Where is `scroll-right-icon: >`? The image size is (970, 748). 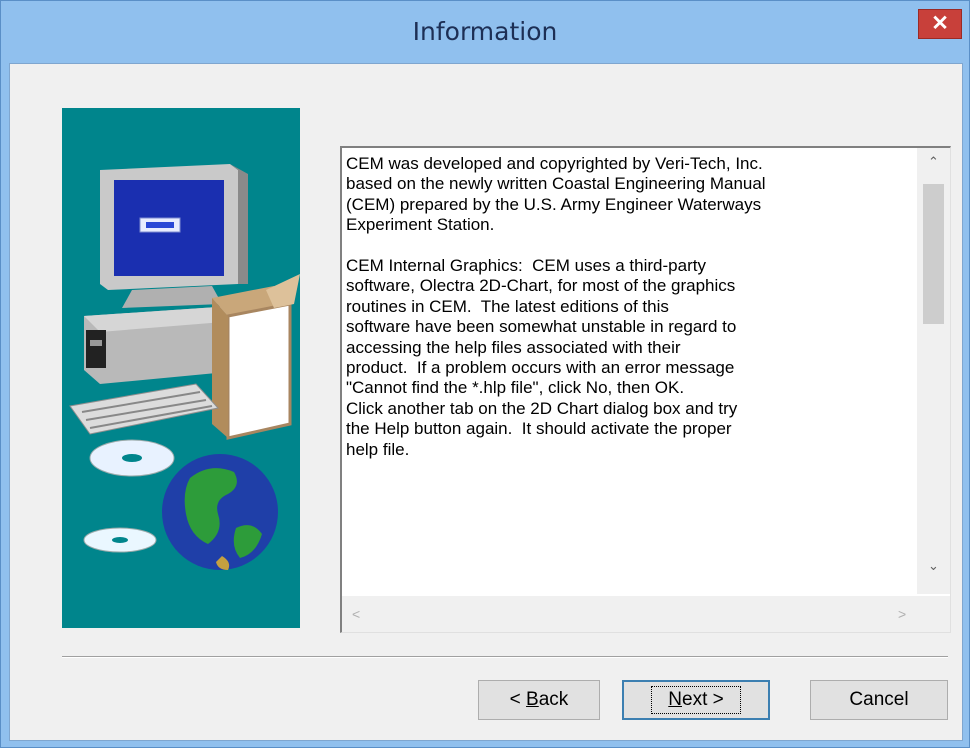
scroll-right-icon: > is located at coordinates (902, 614).